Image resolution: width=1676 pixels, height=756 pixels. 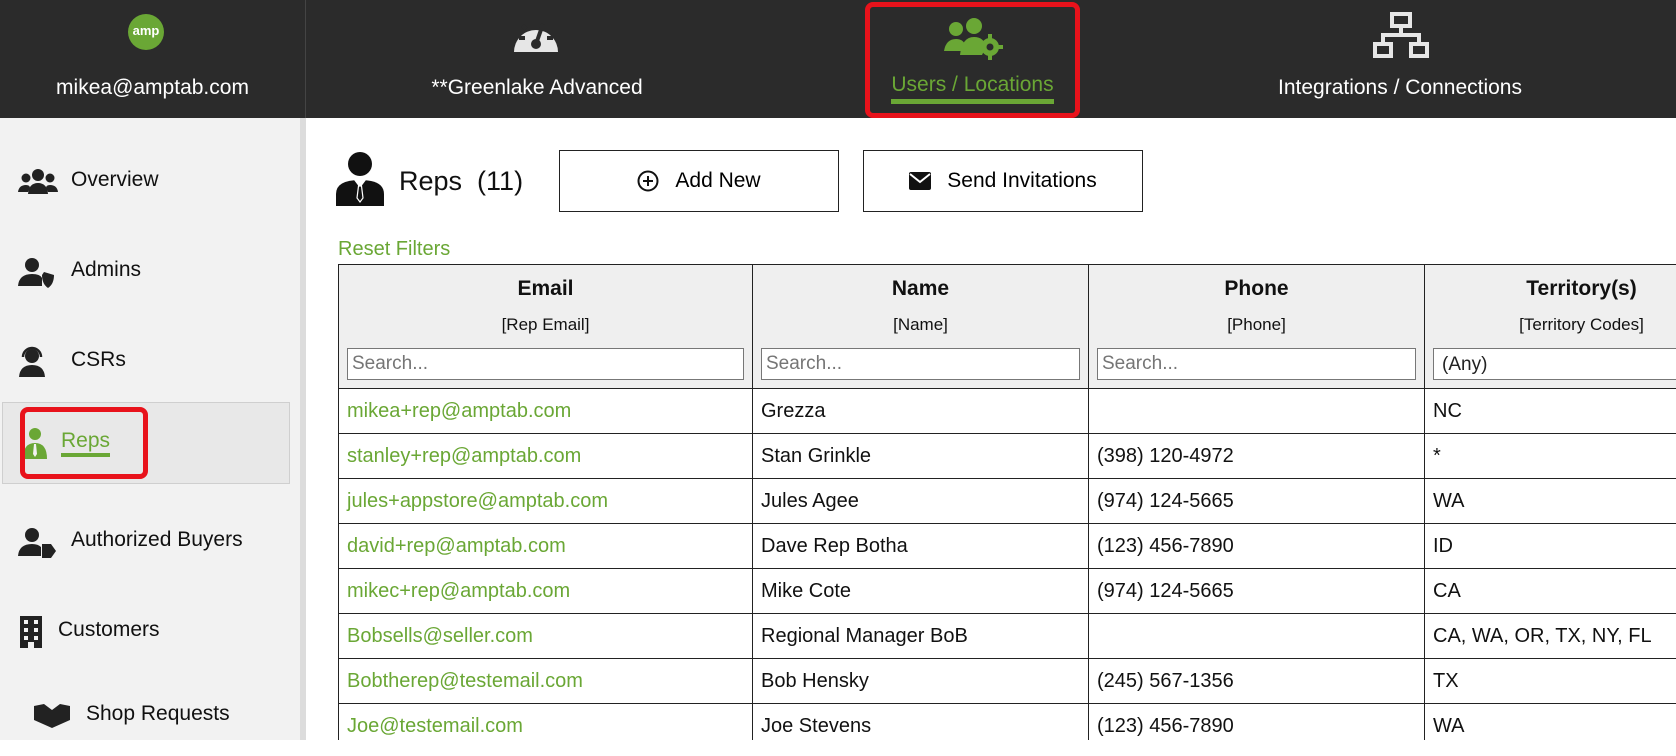 I want to click on email-cell: mikea+rep@amptab.com, so click(x=546, y=411).